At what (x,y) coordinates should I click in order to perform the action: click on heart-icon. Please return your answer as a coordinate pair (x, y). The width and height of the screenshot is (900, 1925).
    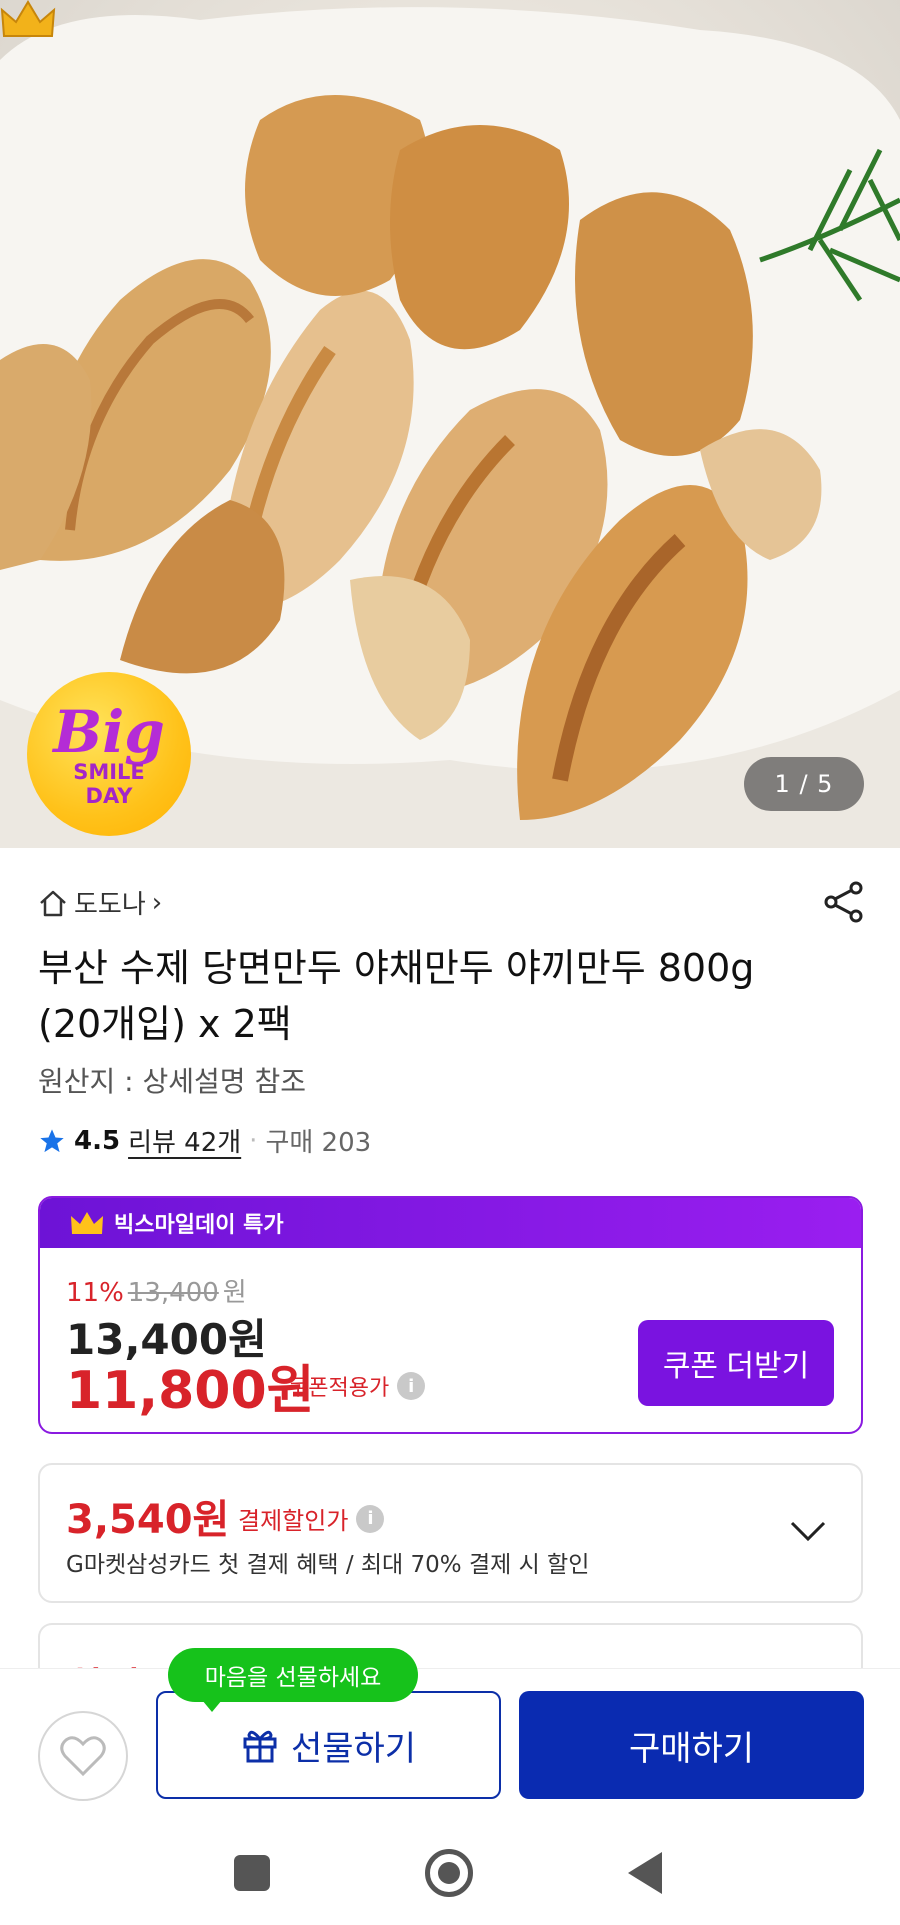
    Looking at the image, I should click on (83, 1756).